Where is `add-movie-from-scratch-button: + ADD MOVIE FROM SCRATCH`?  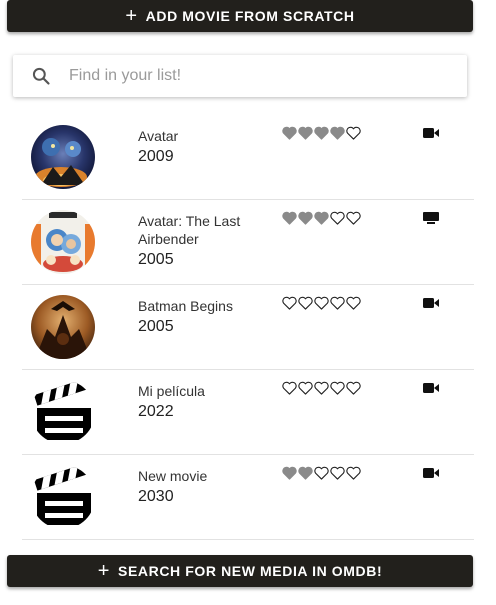 add-movie-from-scratch-button: + ADD MOVIE FROM SCRATCH is located at coordinates (240, 16).